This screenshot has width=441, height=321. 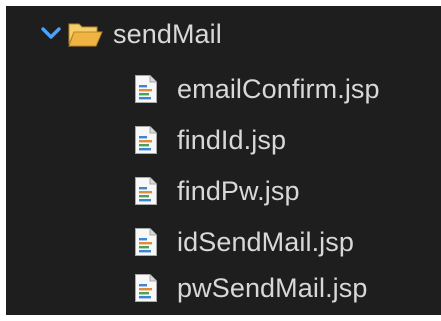 I want to click on folder-label: sendMail, so click(x=167, y=33).